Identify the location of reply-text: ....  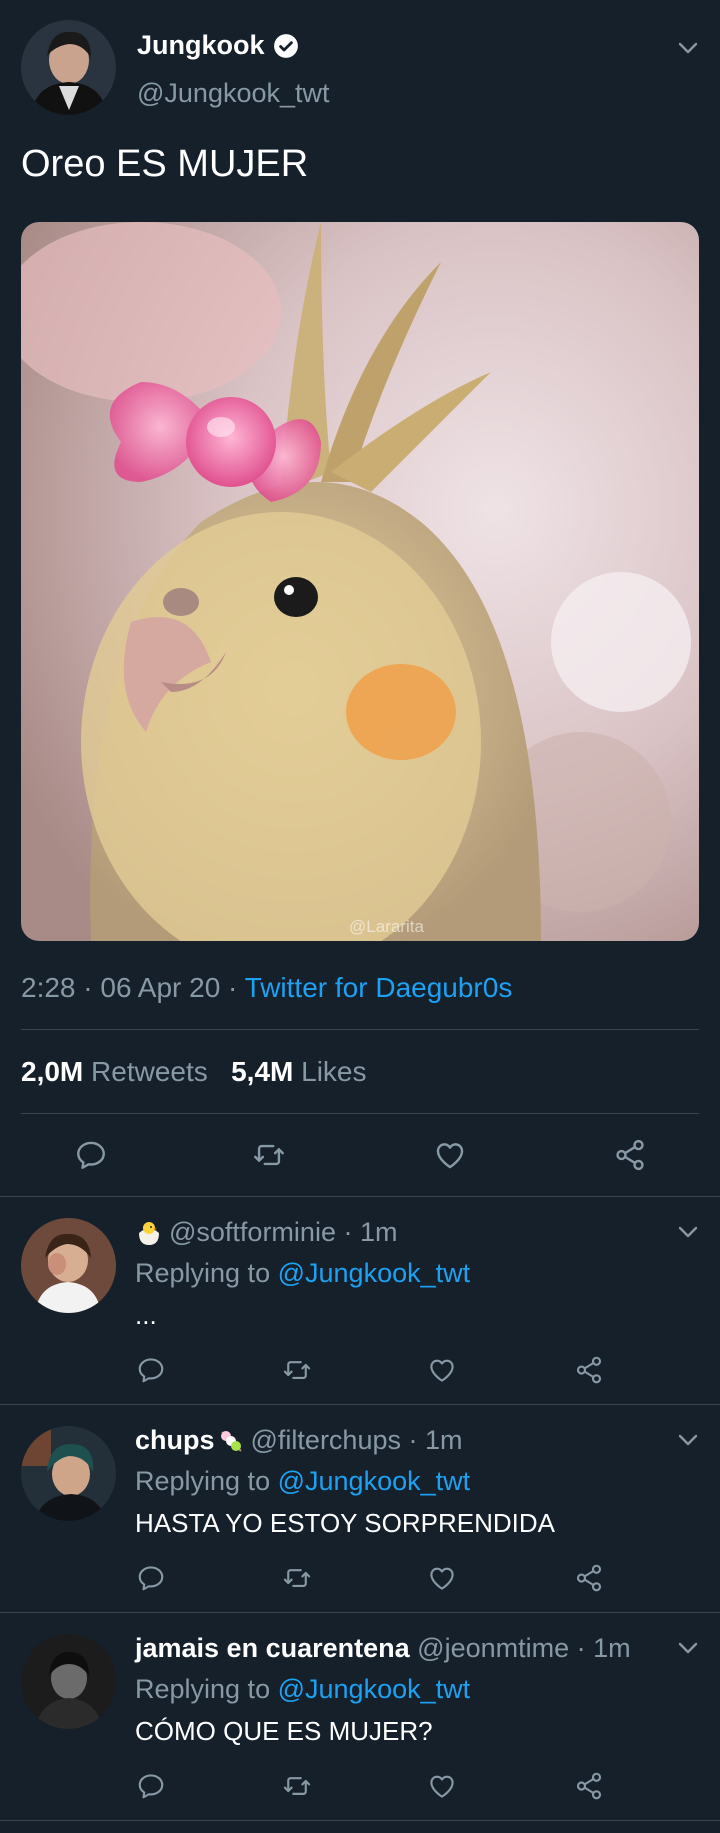
(146, 1315).